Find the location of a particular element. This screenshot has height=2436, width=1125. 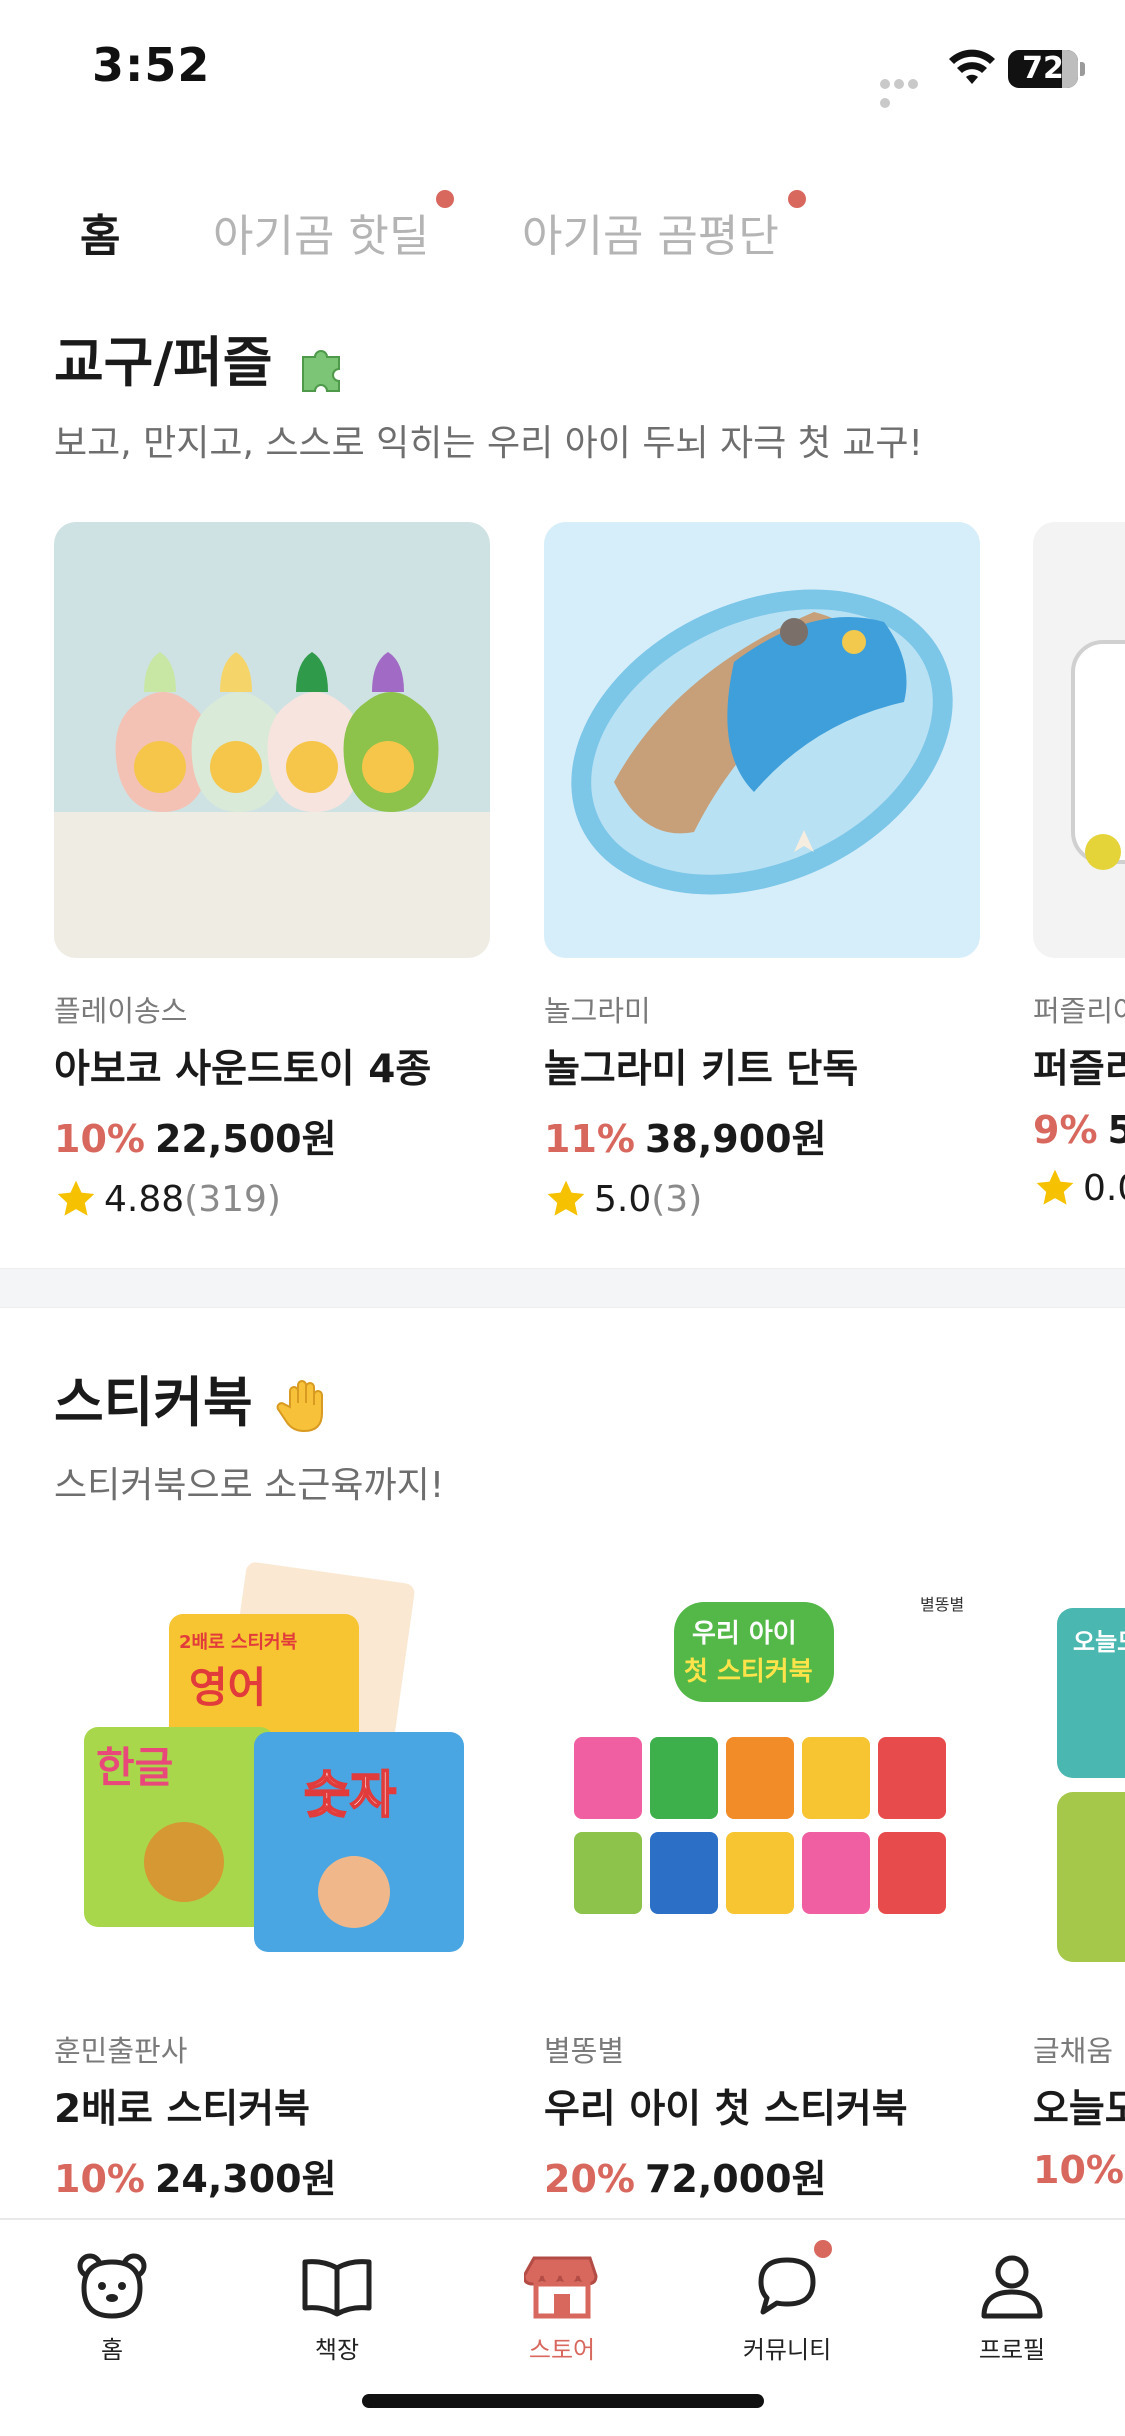

product-price-row: 10% 22,500원 is located at coordinates (272, 1135).